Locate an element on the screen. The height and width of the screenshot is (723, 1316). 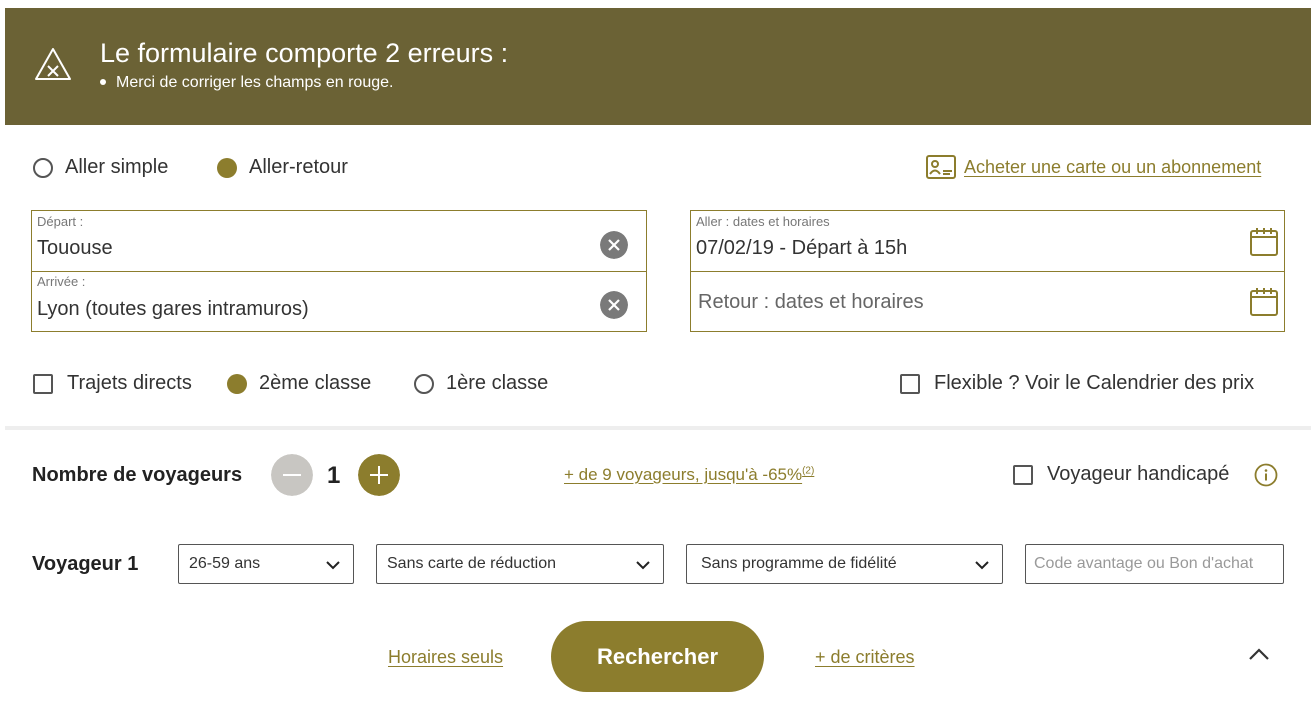
buy-card-link: Acheter une carte ou un abonnement is located at coordinates (1093, 167).